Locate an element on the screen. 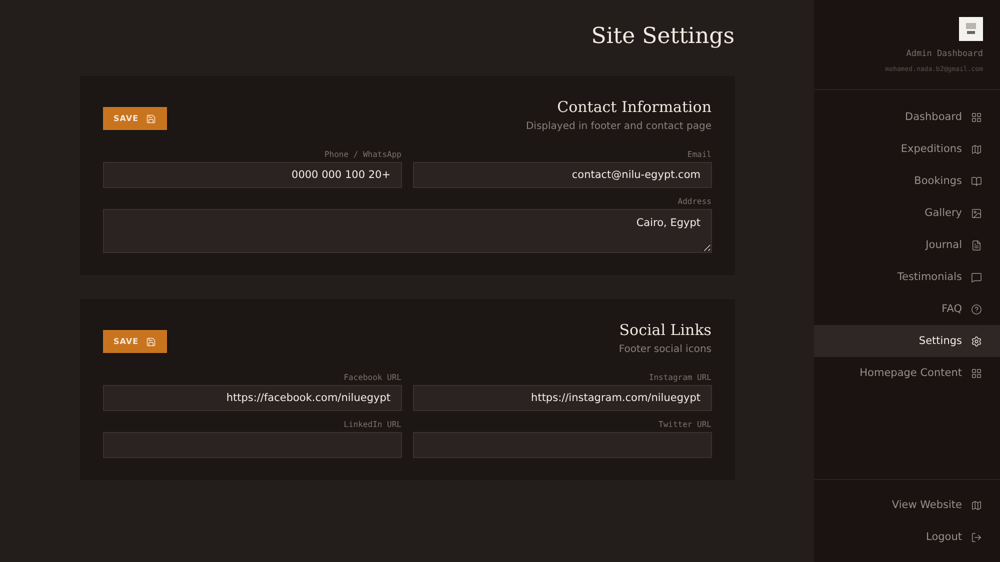  field-label: LinkedIn URL is located at coordinates (373, 424).